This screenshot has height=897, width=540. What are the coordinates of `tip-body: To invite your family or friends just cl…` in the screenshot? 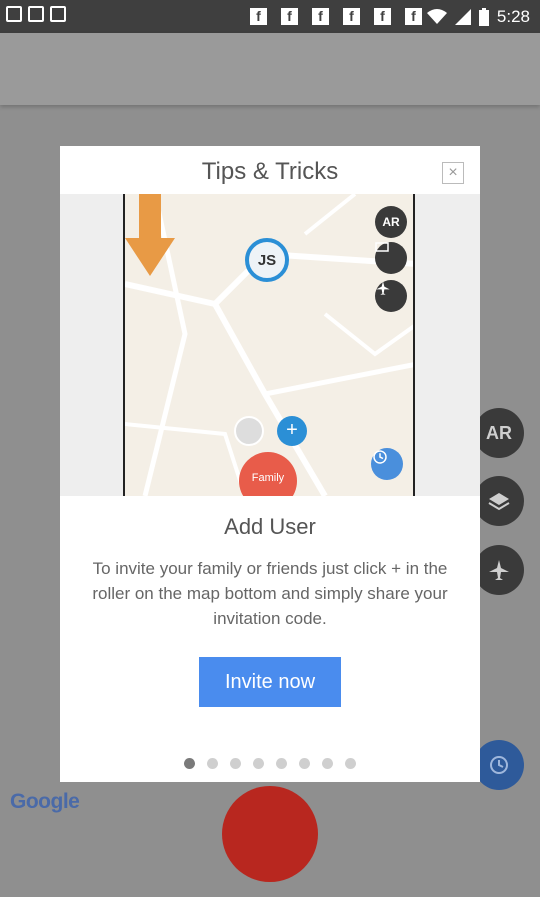 It's located at (270, 593).